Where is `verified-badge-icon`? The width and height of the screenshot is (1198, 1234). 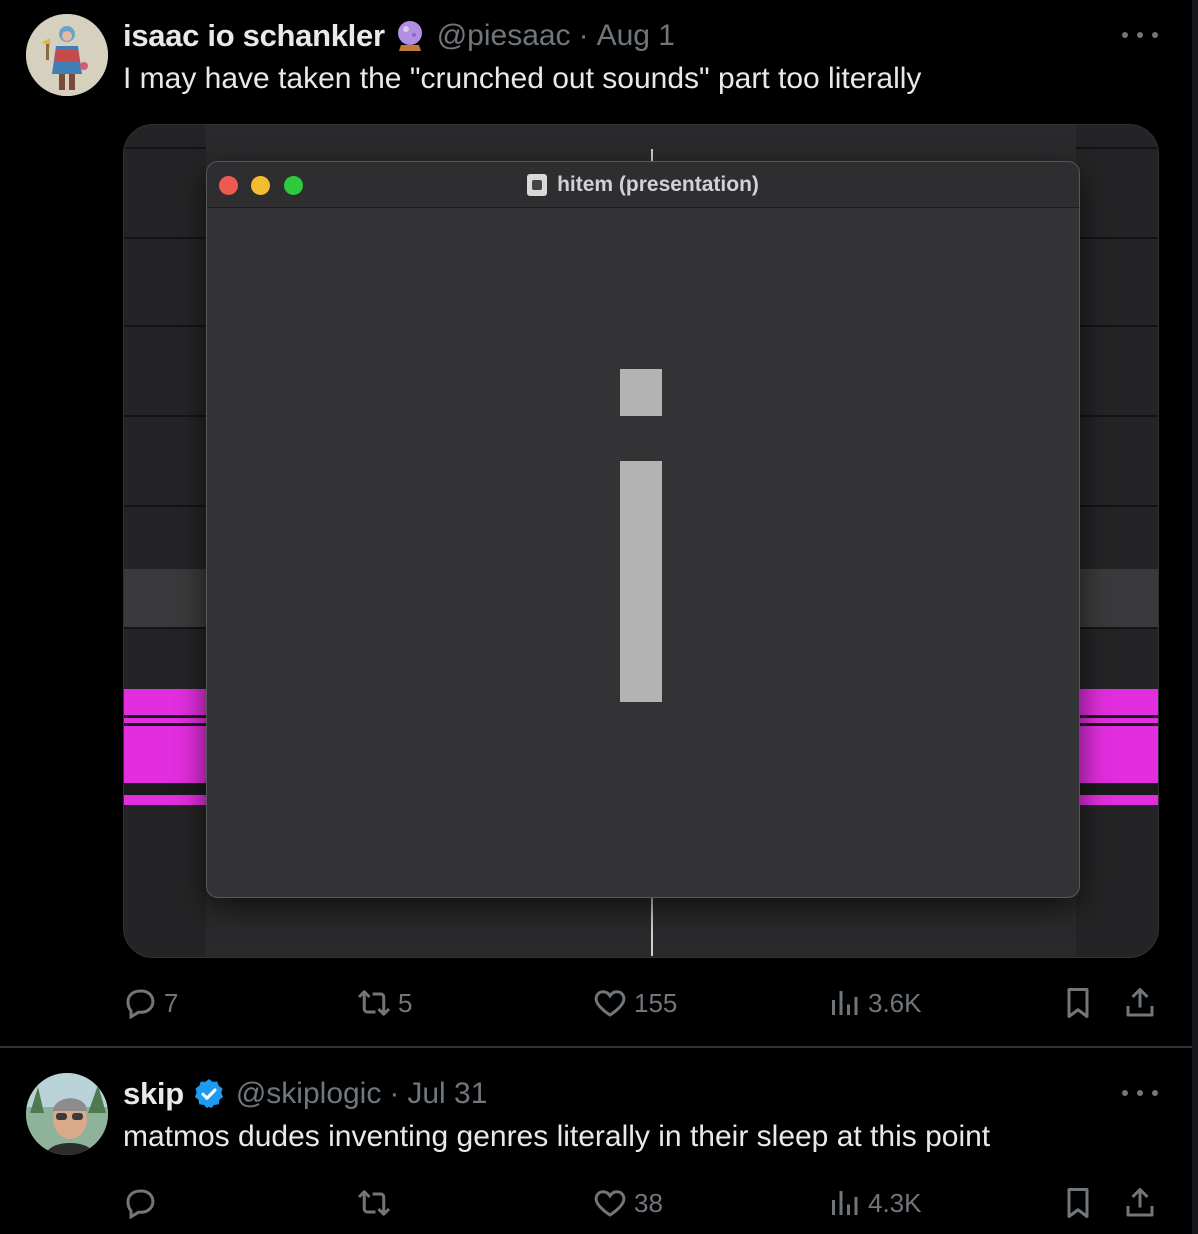 verified-badge-icon is located at coordinates (209, 1094).